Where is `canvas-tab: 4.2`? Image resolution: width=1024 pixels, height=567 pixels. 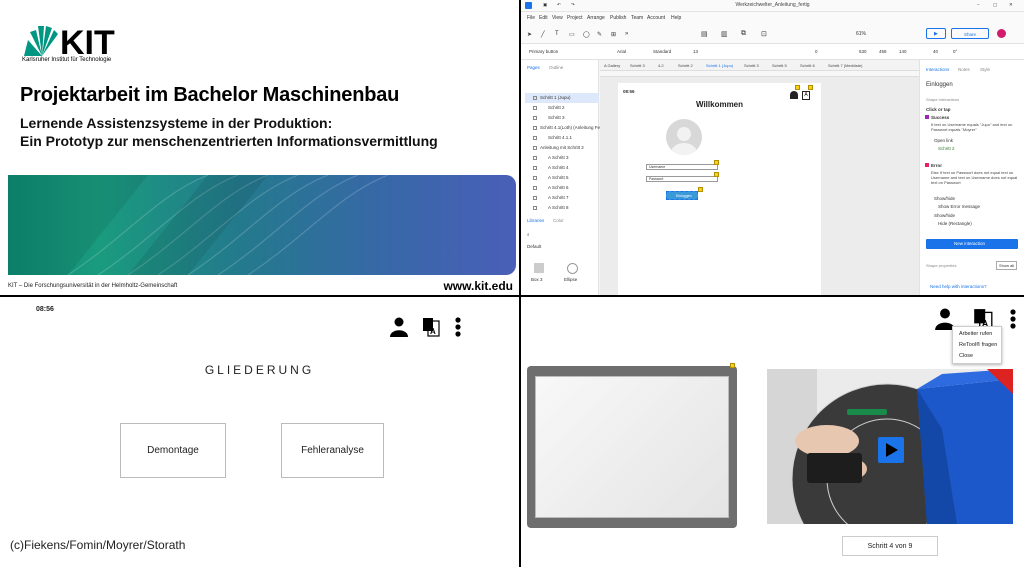 canvas-tab: 4.2 is located at coordinates (661, 65).